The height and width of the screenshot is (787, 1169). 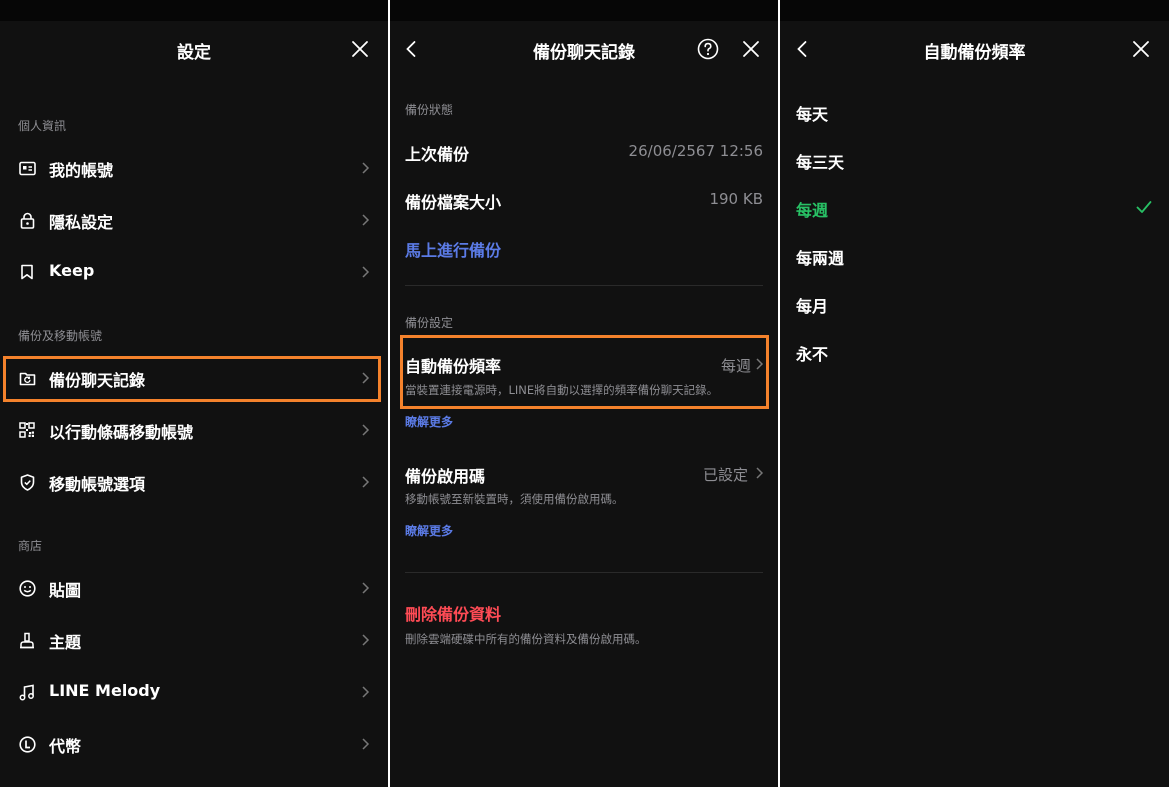 What do you see at coordinates (526, 639) in the screenshot?
I see `delete-backup-description: 刪除雲端硬碟中所有的備份資料及備份啟用碼。` at bounding box center [526, 639].